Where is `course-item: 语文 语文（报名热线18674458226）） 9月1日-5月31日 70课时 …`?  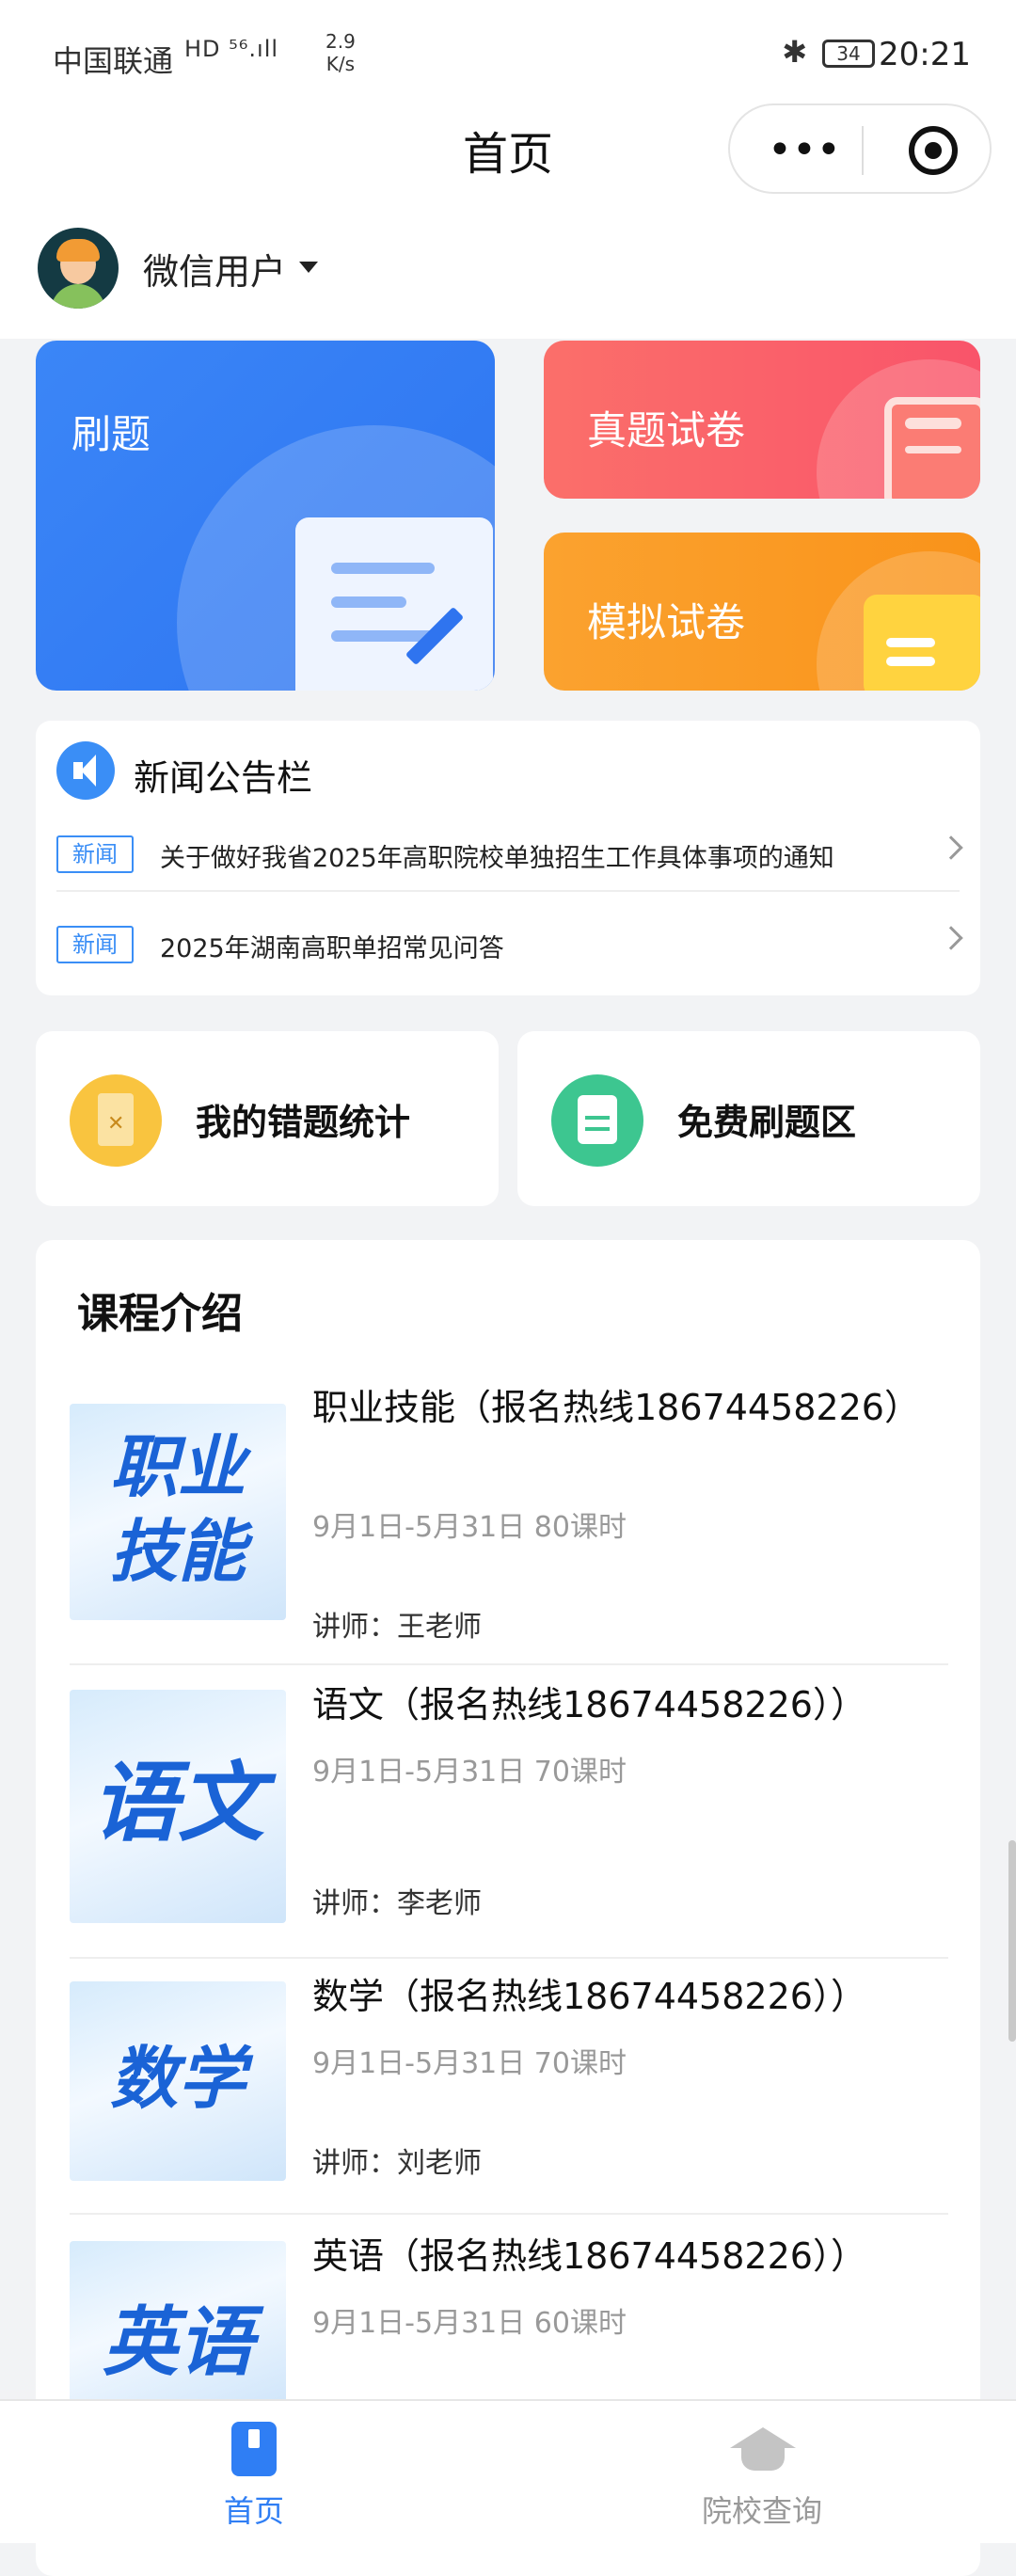 course-item: 语文 语文（报名热线18674458226）） 9月1日-5月31日 70课时 … is located at coordinates (509, 1825).